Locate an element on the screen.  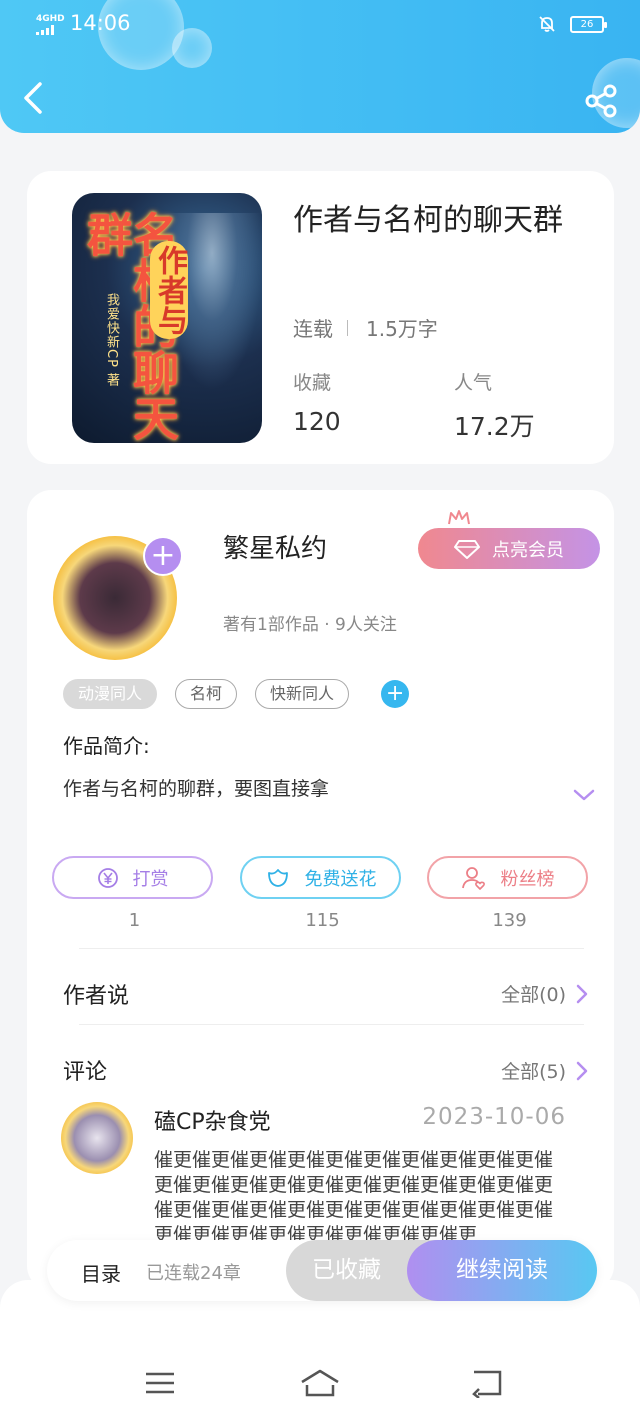
header: 4GHD 14:06 26 is located at coordinates (320, 66).